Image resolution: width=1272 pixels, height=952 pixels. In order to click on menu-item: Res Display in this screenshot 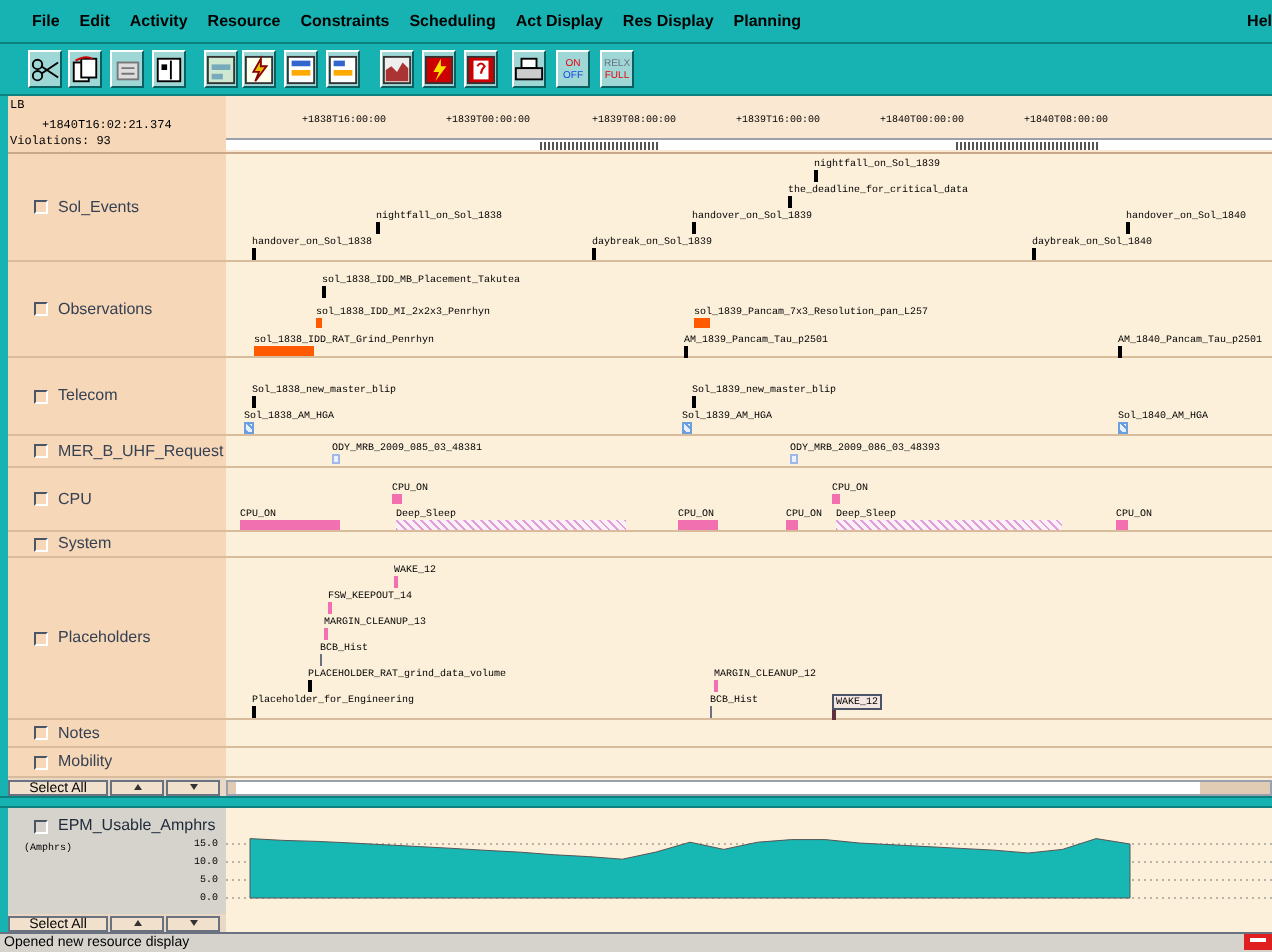, I will do `click(668, 21)`.